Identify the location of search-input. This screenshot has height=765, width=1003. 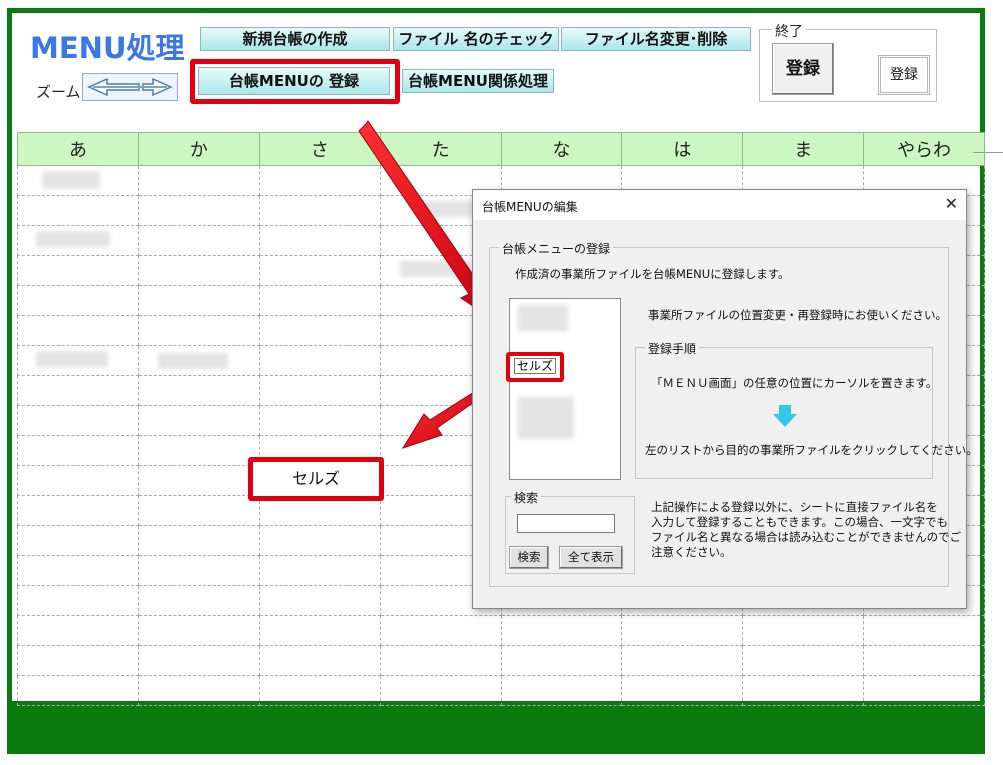
(566, 523).